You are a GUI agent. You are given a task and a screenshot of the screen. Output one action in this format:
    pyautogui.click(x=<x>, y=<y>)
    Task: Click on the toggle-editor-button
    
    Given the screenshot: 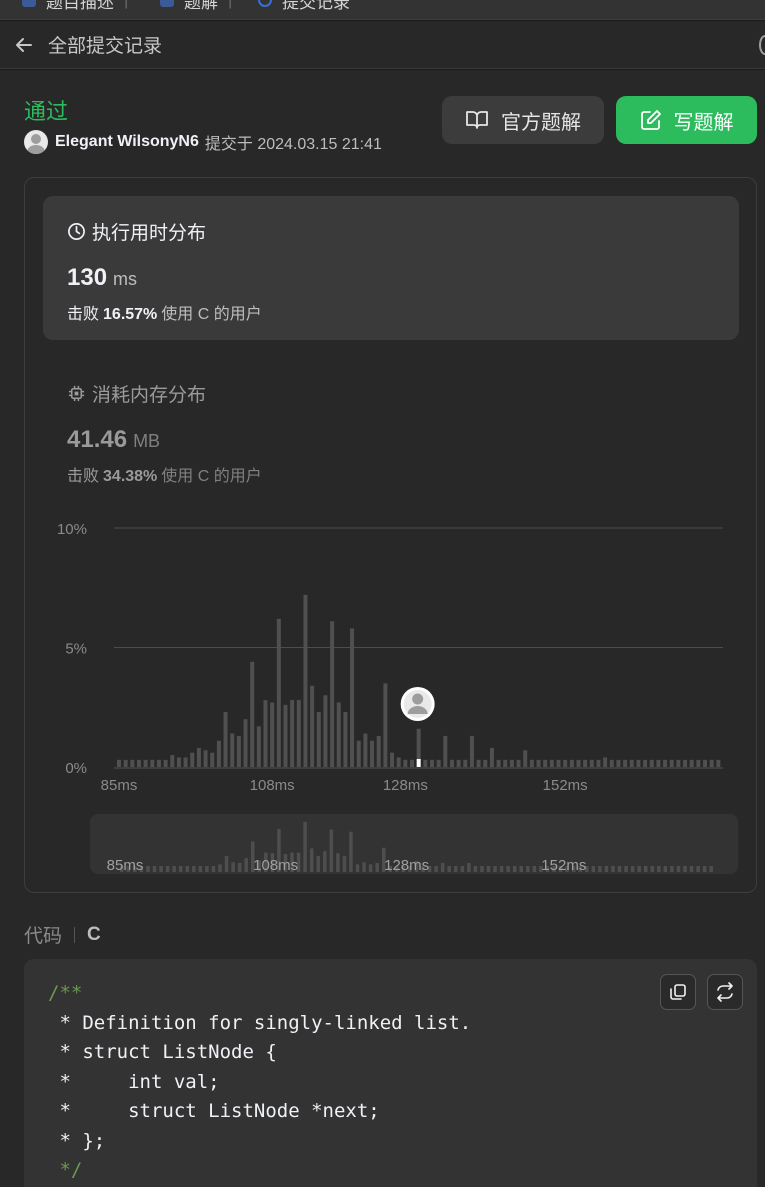 What is the action you would take?
    pyautogui.click(x=725, y=992)
    